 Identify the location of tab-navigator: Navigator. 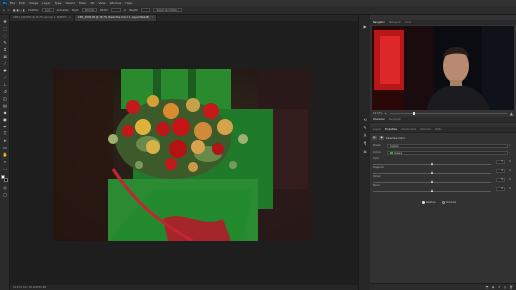
(379, 22).